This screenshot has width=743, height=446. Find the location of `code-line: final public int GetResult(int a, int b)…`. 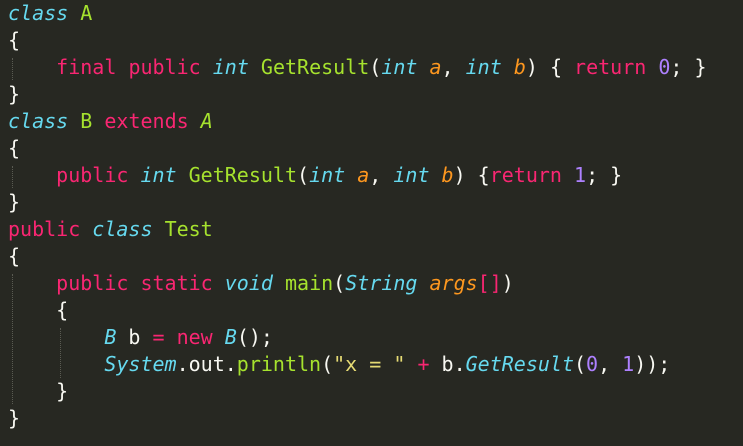

code-line: final public int GetResult(int a, int b)… is located at coordinates (357, 67).